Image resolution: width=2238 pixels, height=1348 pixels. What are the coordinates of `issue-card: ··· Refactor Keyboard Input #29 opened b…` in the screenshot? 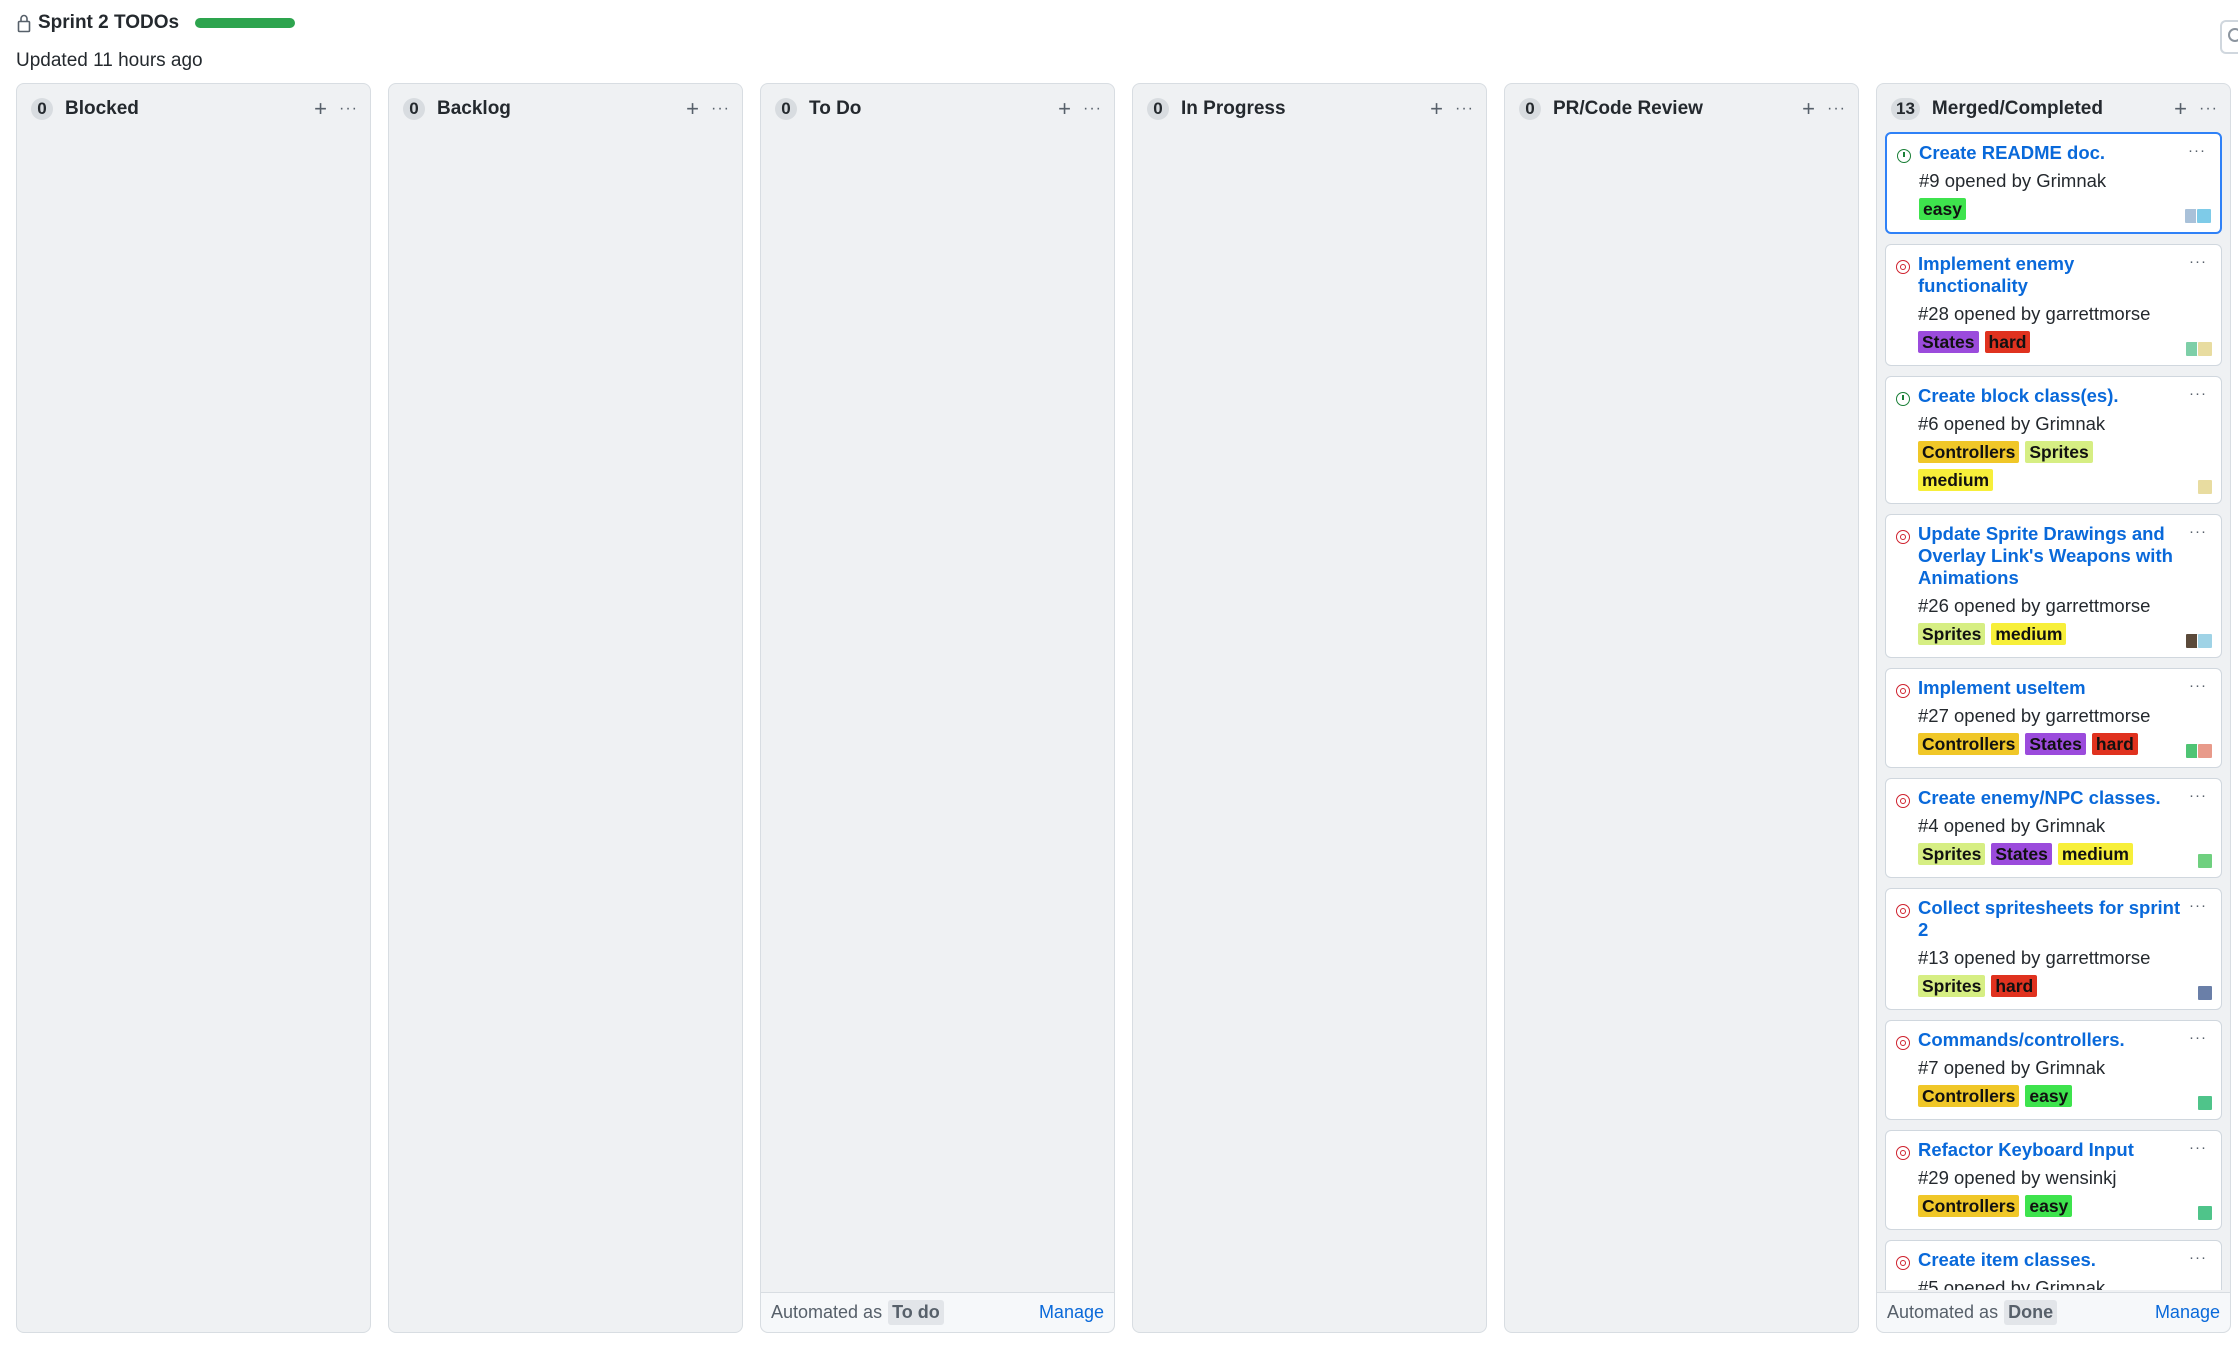 It's located at (2053, 1180).